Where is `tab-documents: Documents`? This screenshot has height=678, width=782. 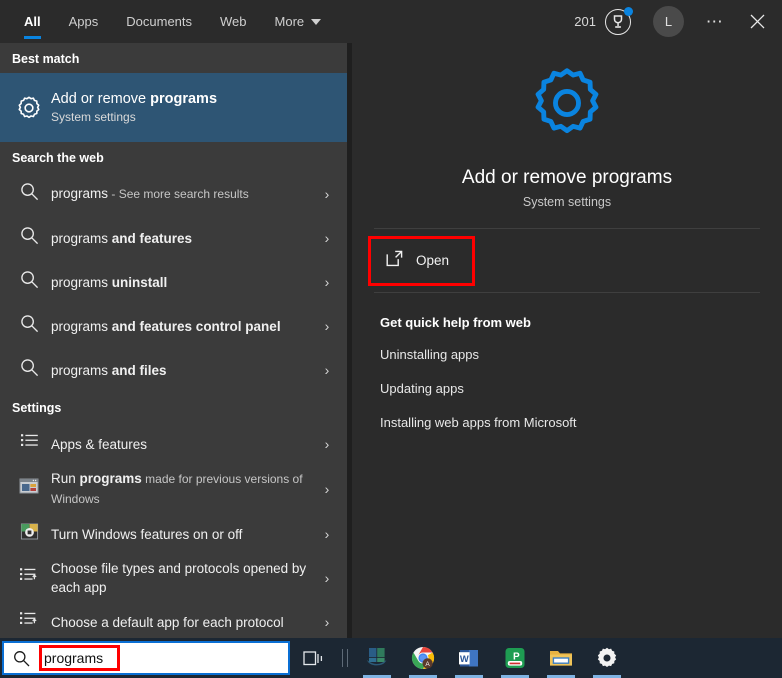
tab-documents: Documents is located at coordinates (159, 21).